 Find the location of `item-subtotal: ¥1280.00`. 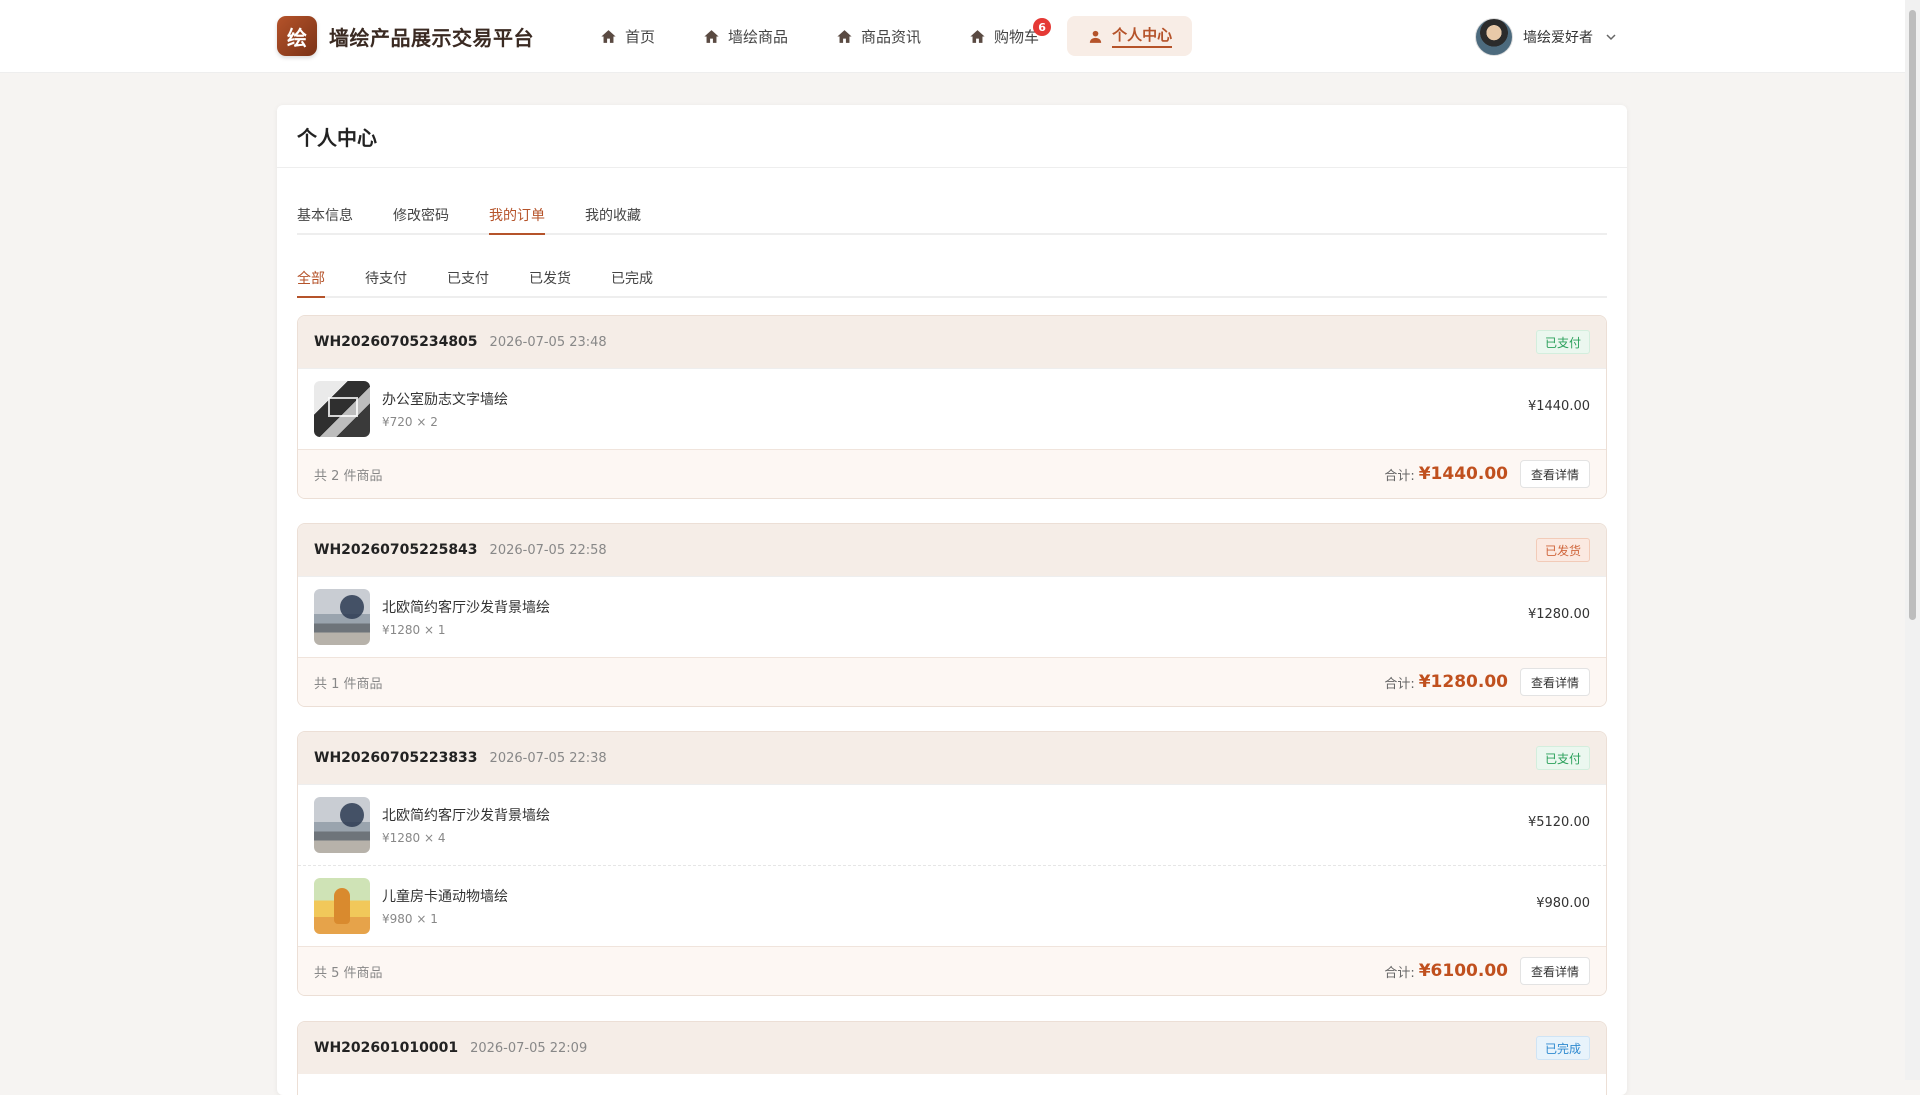

item-subtotal: ¥1280.00 is located at coordinates (1558, 614).